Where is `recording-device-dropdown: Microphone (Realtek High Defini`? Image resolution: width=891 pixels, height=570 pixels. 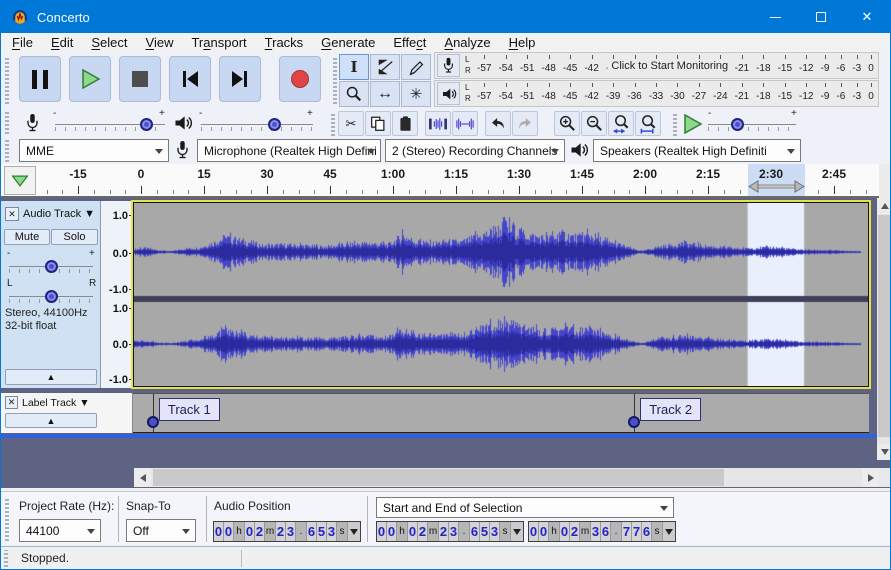
recording-device-dropdown: Microphone (Realtek High Defini is located at coordinates (289, 150).